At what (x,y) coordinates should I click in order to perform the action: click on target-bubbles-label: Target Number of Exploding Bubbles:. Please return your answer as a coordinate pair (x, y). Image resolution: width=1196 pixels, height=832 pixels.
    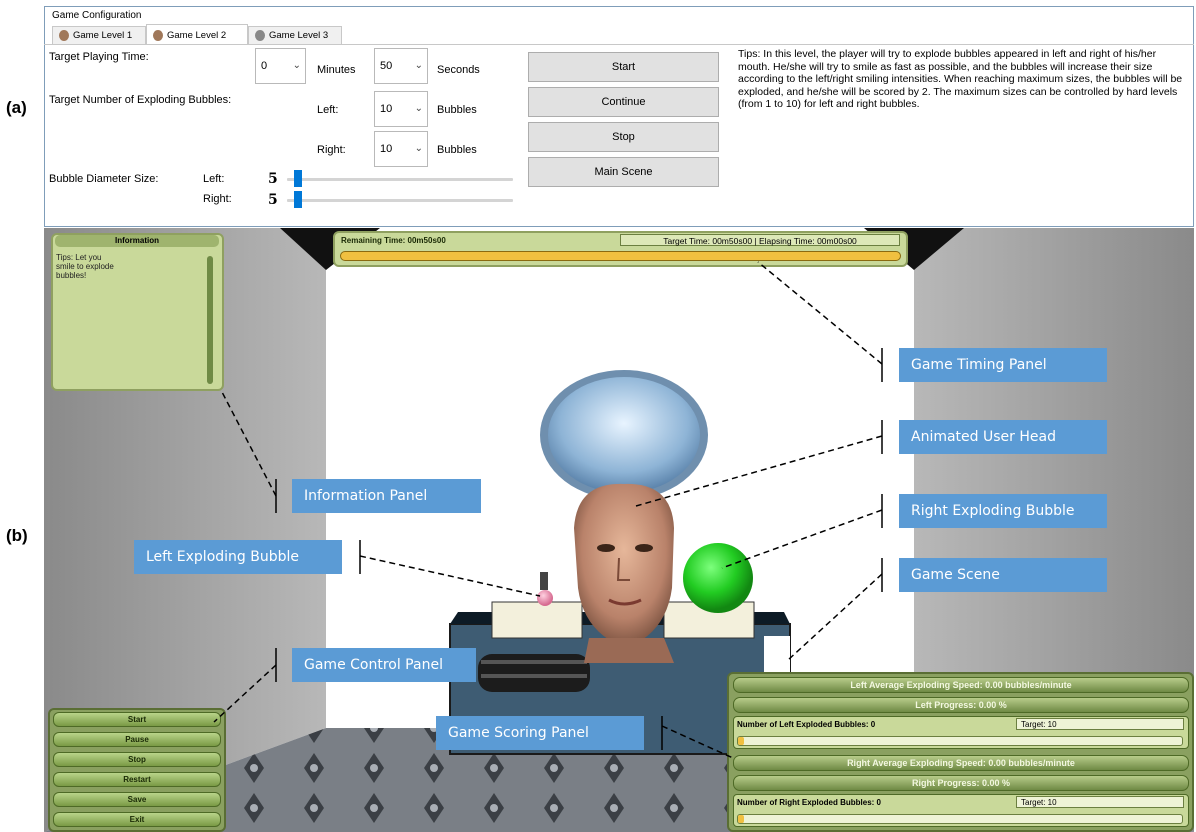
    Looking at the image, I should click on (140, 100).